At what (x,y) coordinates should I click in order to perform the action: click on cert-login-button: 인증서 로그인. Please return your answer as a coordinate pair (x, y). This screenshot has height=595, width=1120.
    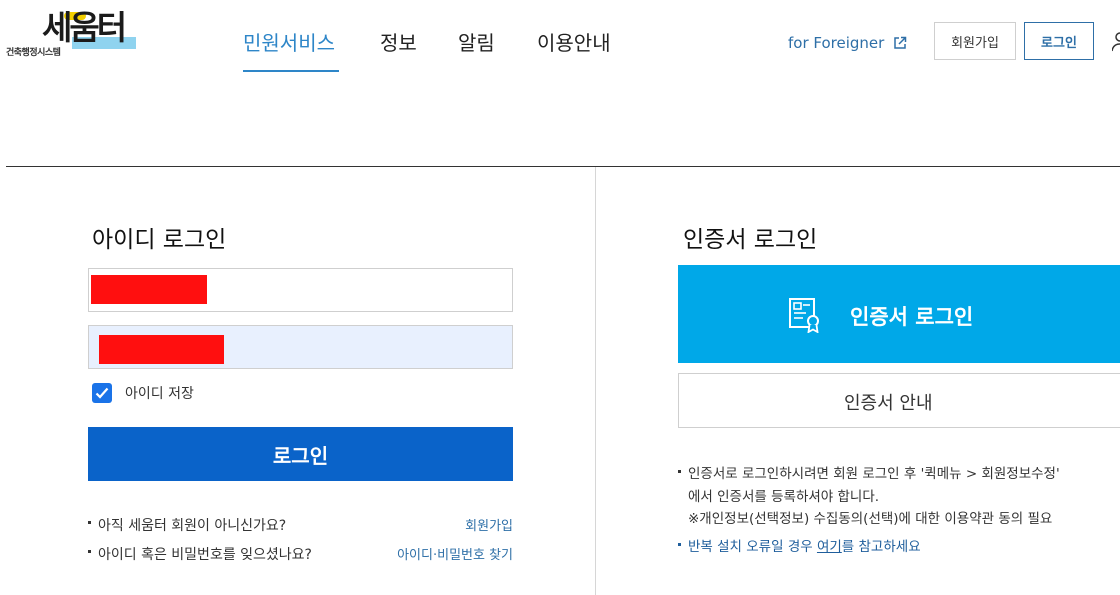
    Looking at the image, I should click on (899, 314).